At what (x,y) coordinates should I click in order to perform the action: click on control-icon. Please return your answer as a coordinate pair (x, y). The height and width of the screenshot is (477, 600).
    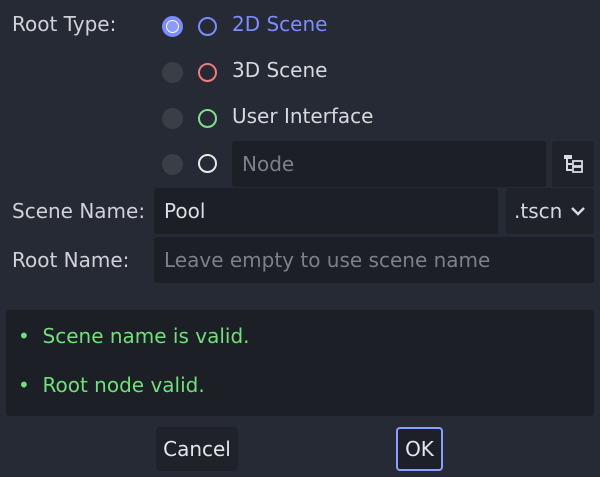
    Looking at the image, I should click on (207, 118).